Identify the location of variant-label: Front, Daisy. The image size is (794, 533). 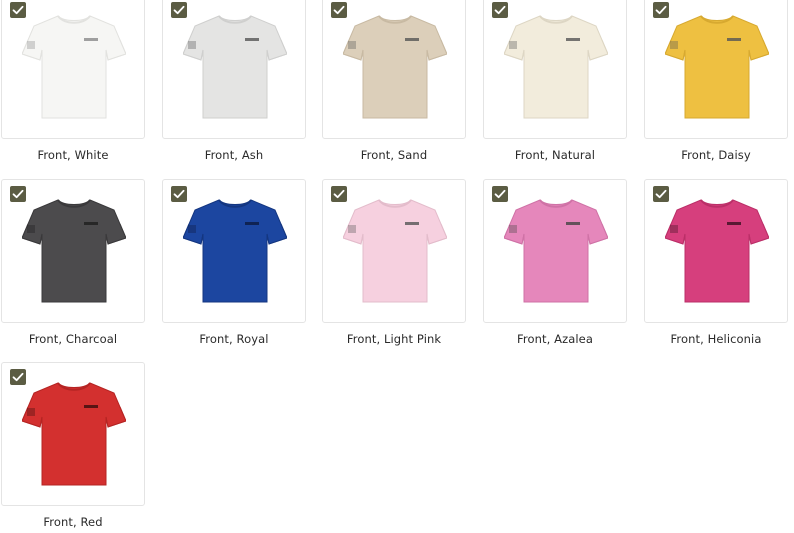
(716, 155).